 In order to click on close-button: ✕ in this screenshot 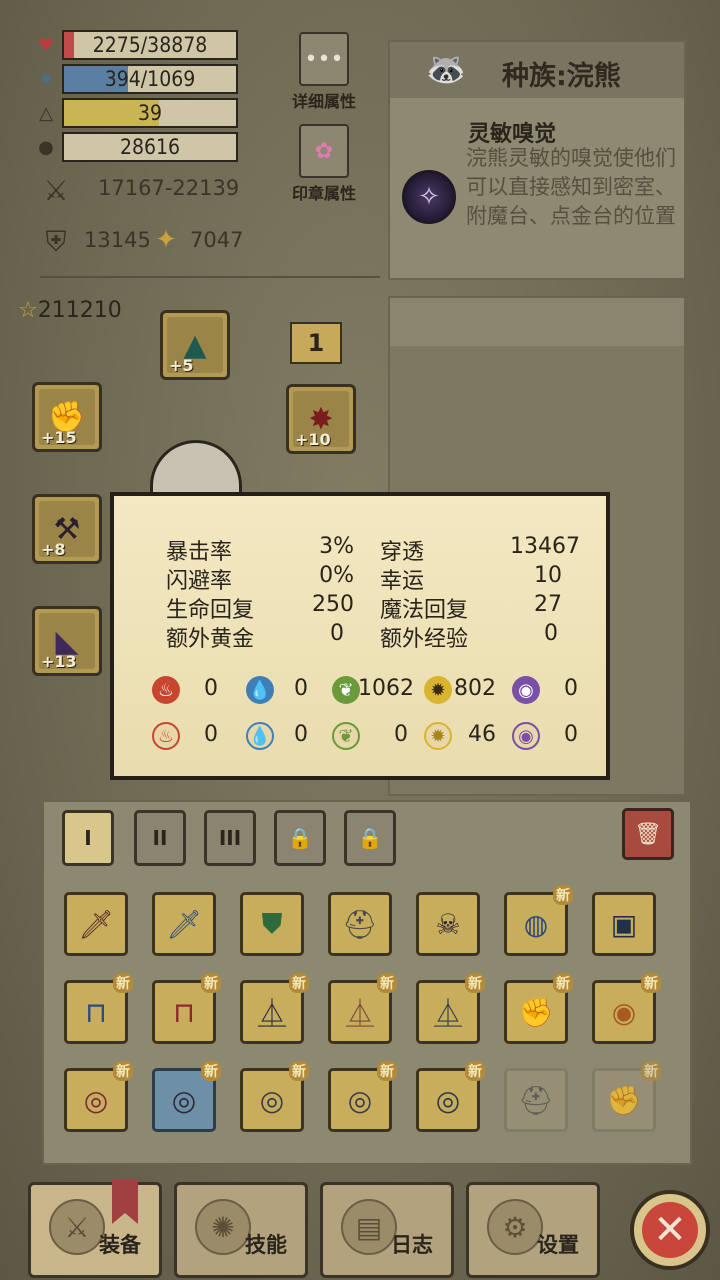, I will do `click(670, 1230)`.